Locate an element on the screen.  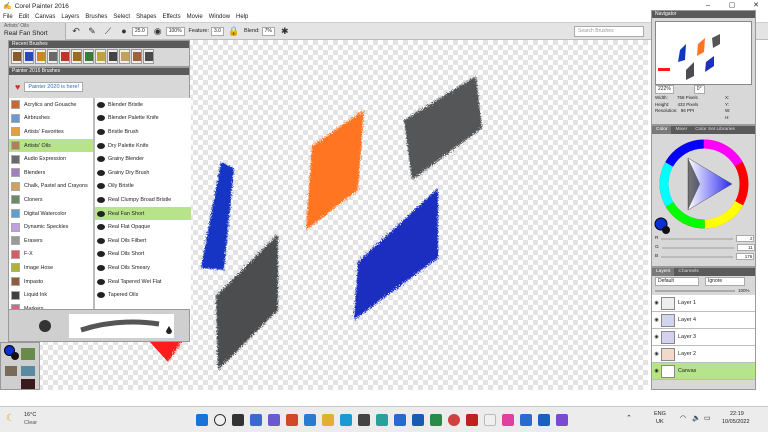
brush-variant-item: Real Oils Filbert is located at coordinates (143, 241).